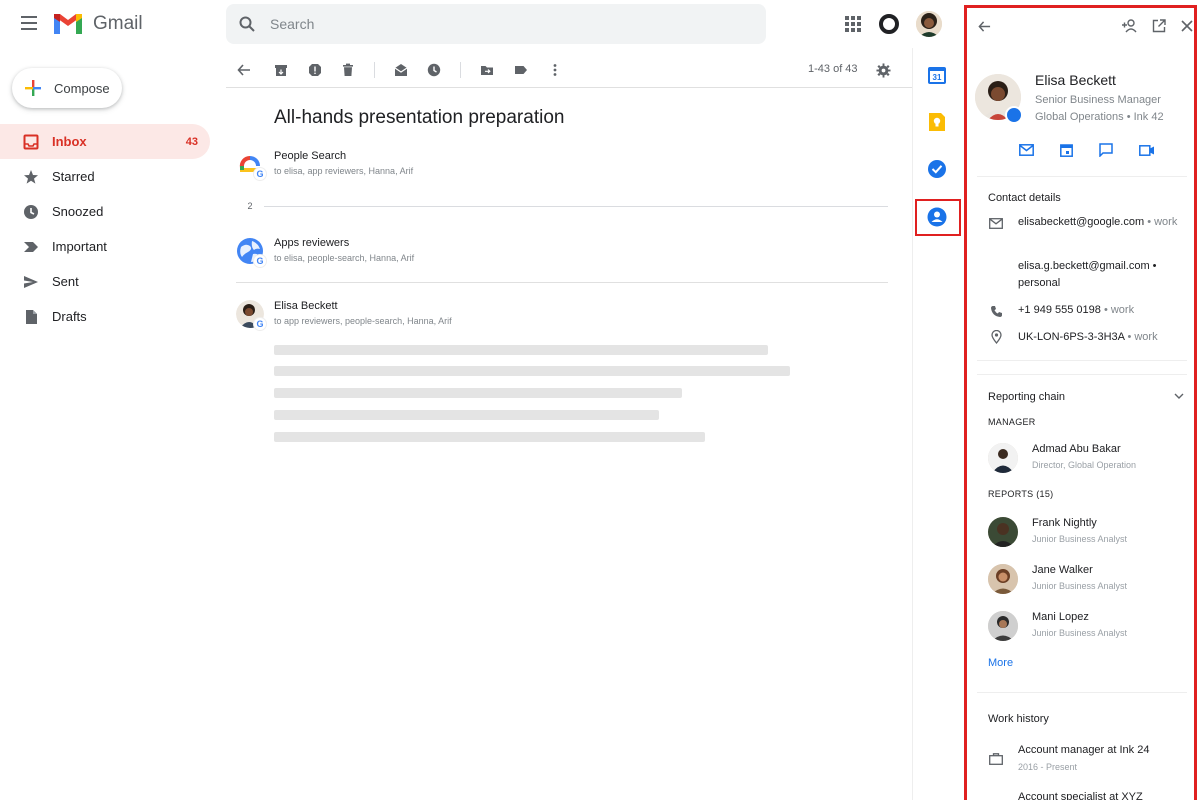  I want to click on gmail-logo: Gmail, so click(97, 24).